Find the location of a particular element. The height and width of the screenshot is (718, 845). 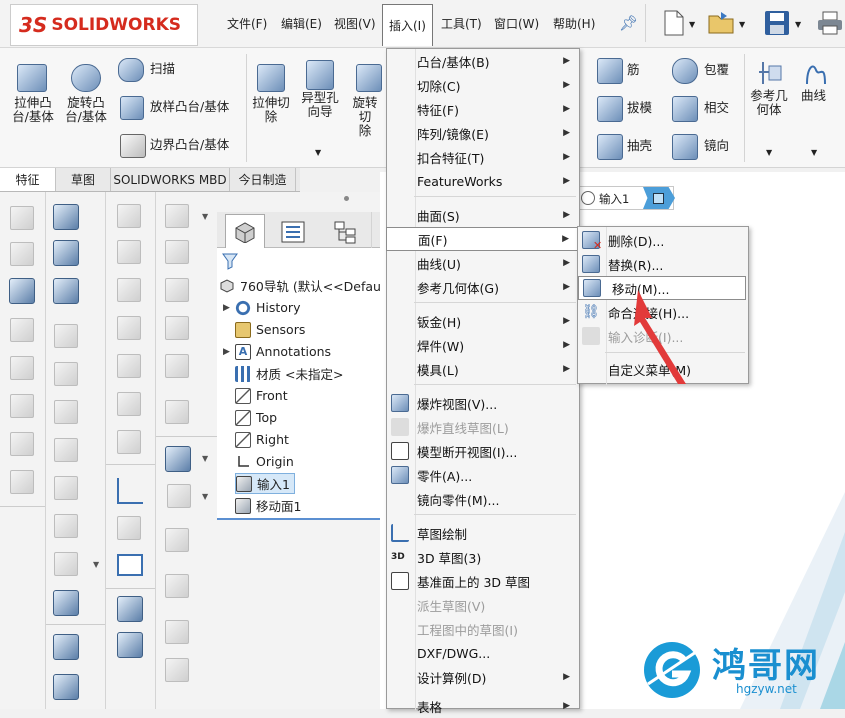

tab-manufacture: 今日制造 is located at coordinates (263, 179).